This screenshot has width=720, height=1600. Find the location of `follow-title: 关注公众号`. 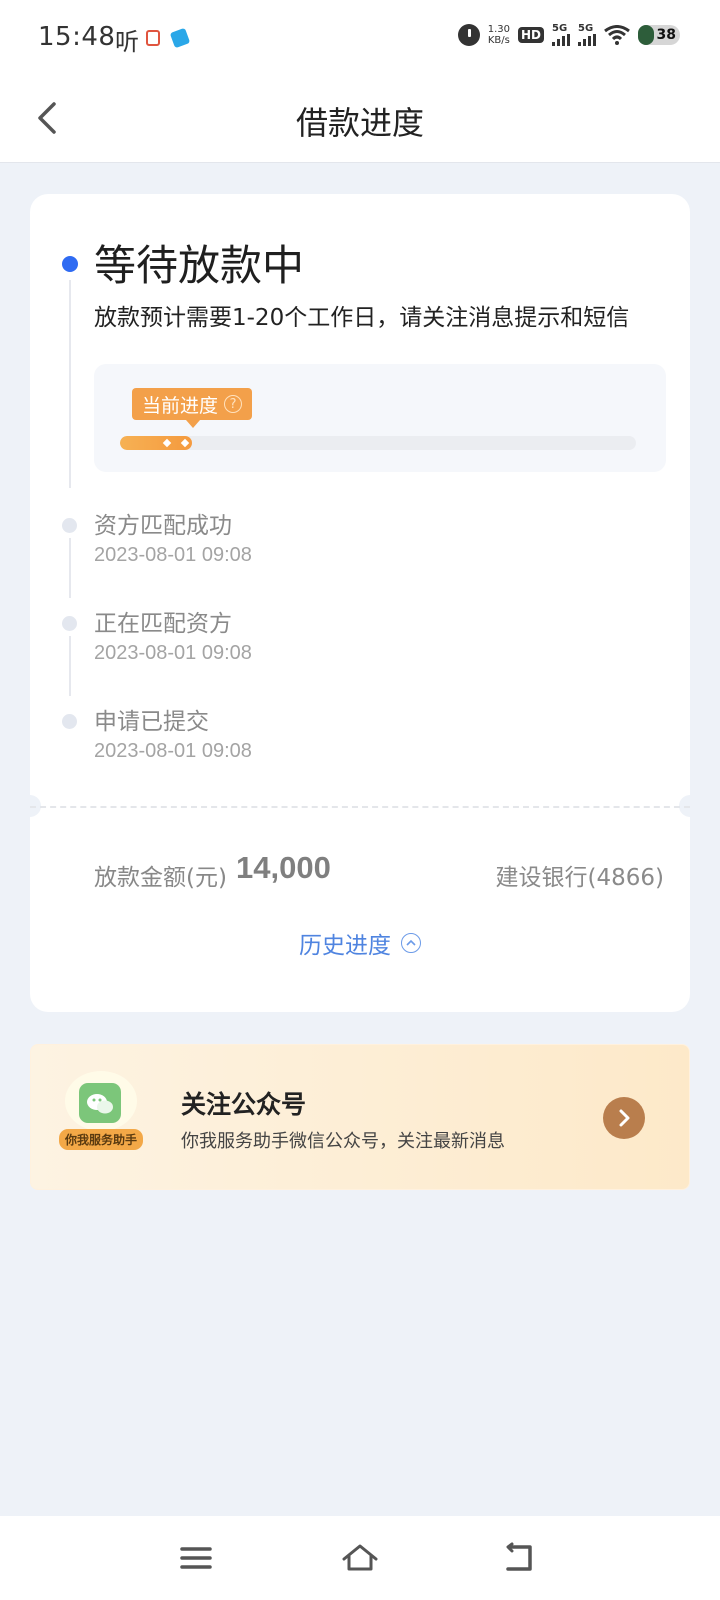

follow-title: 关注公众号 is located at coordinates (244, 1104).